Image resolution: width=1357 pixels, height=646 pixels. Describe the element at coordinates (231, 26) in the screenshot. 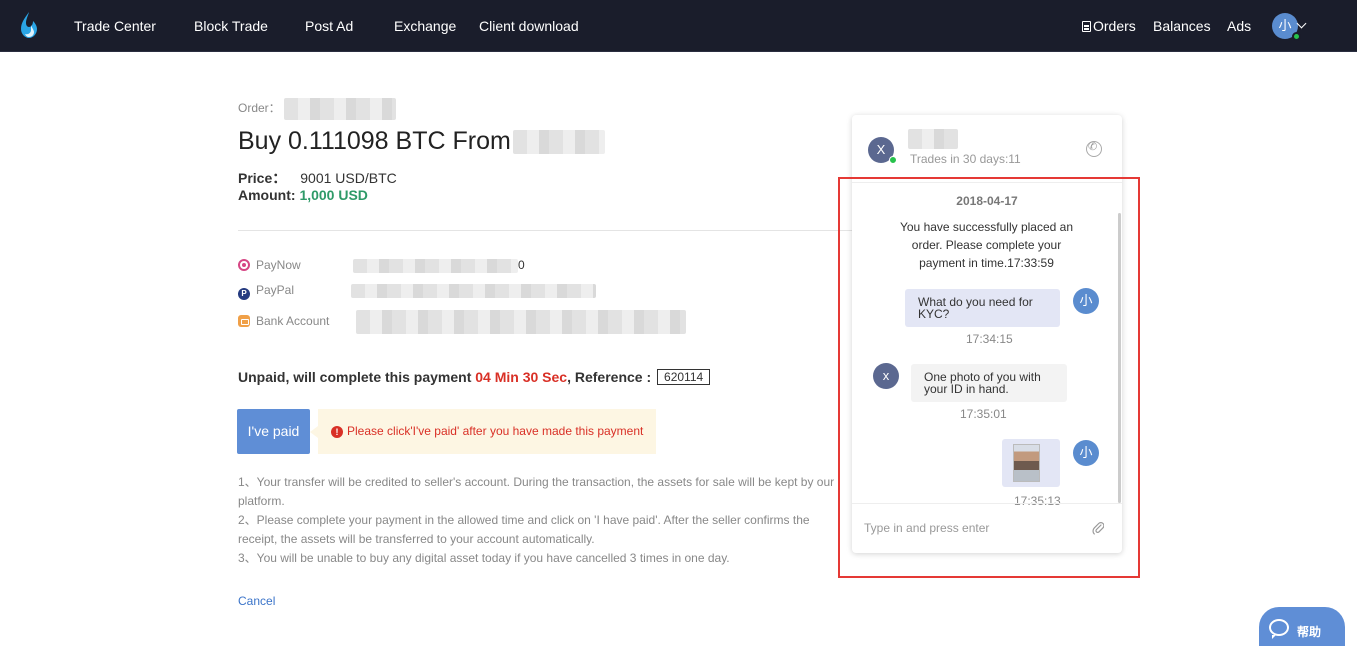

I see `nav-block-trade: Block Trade` at that location.